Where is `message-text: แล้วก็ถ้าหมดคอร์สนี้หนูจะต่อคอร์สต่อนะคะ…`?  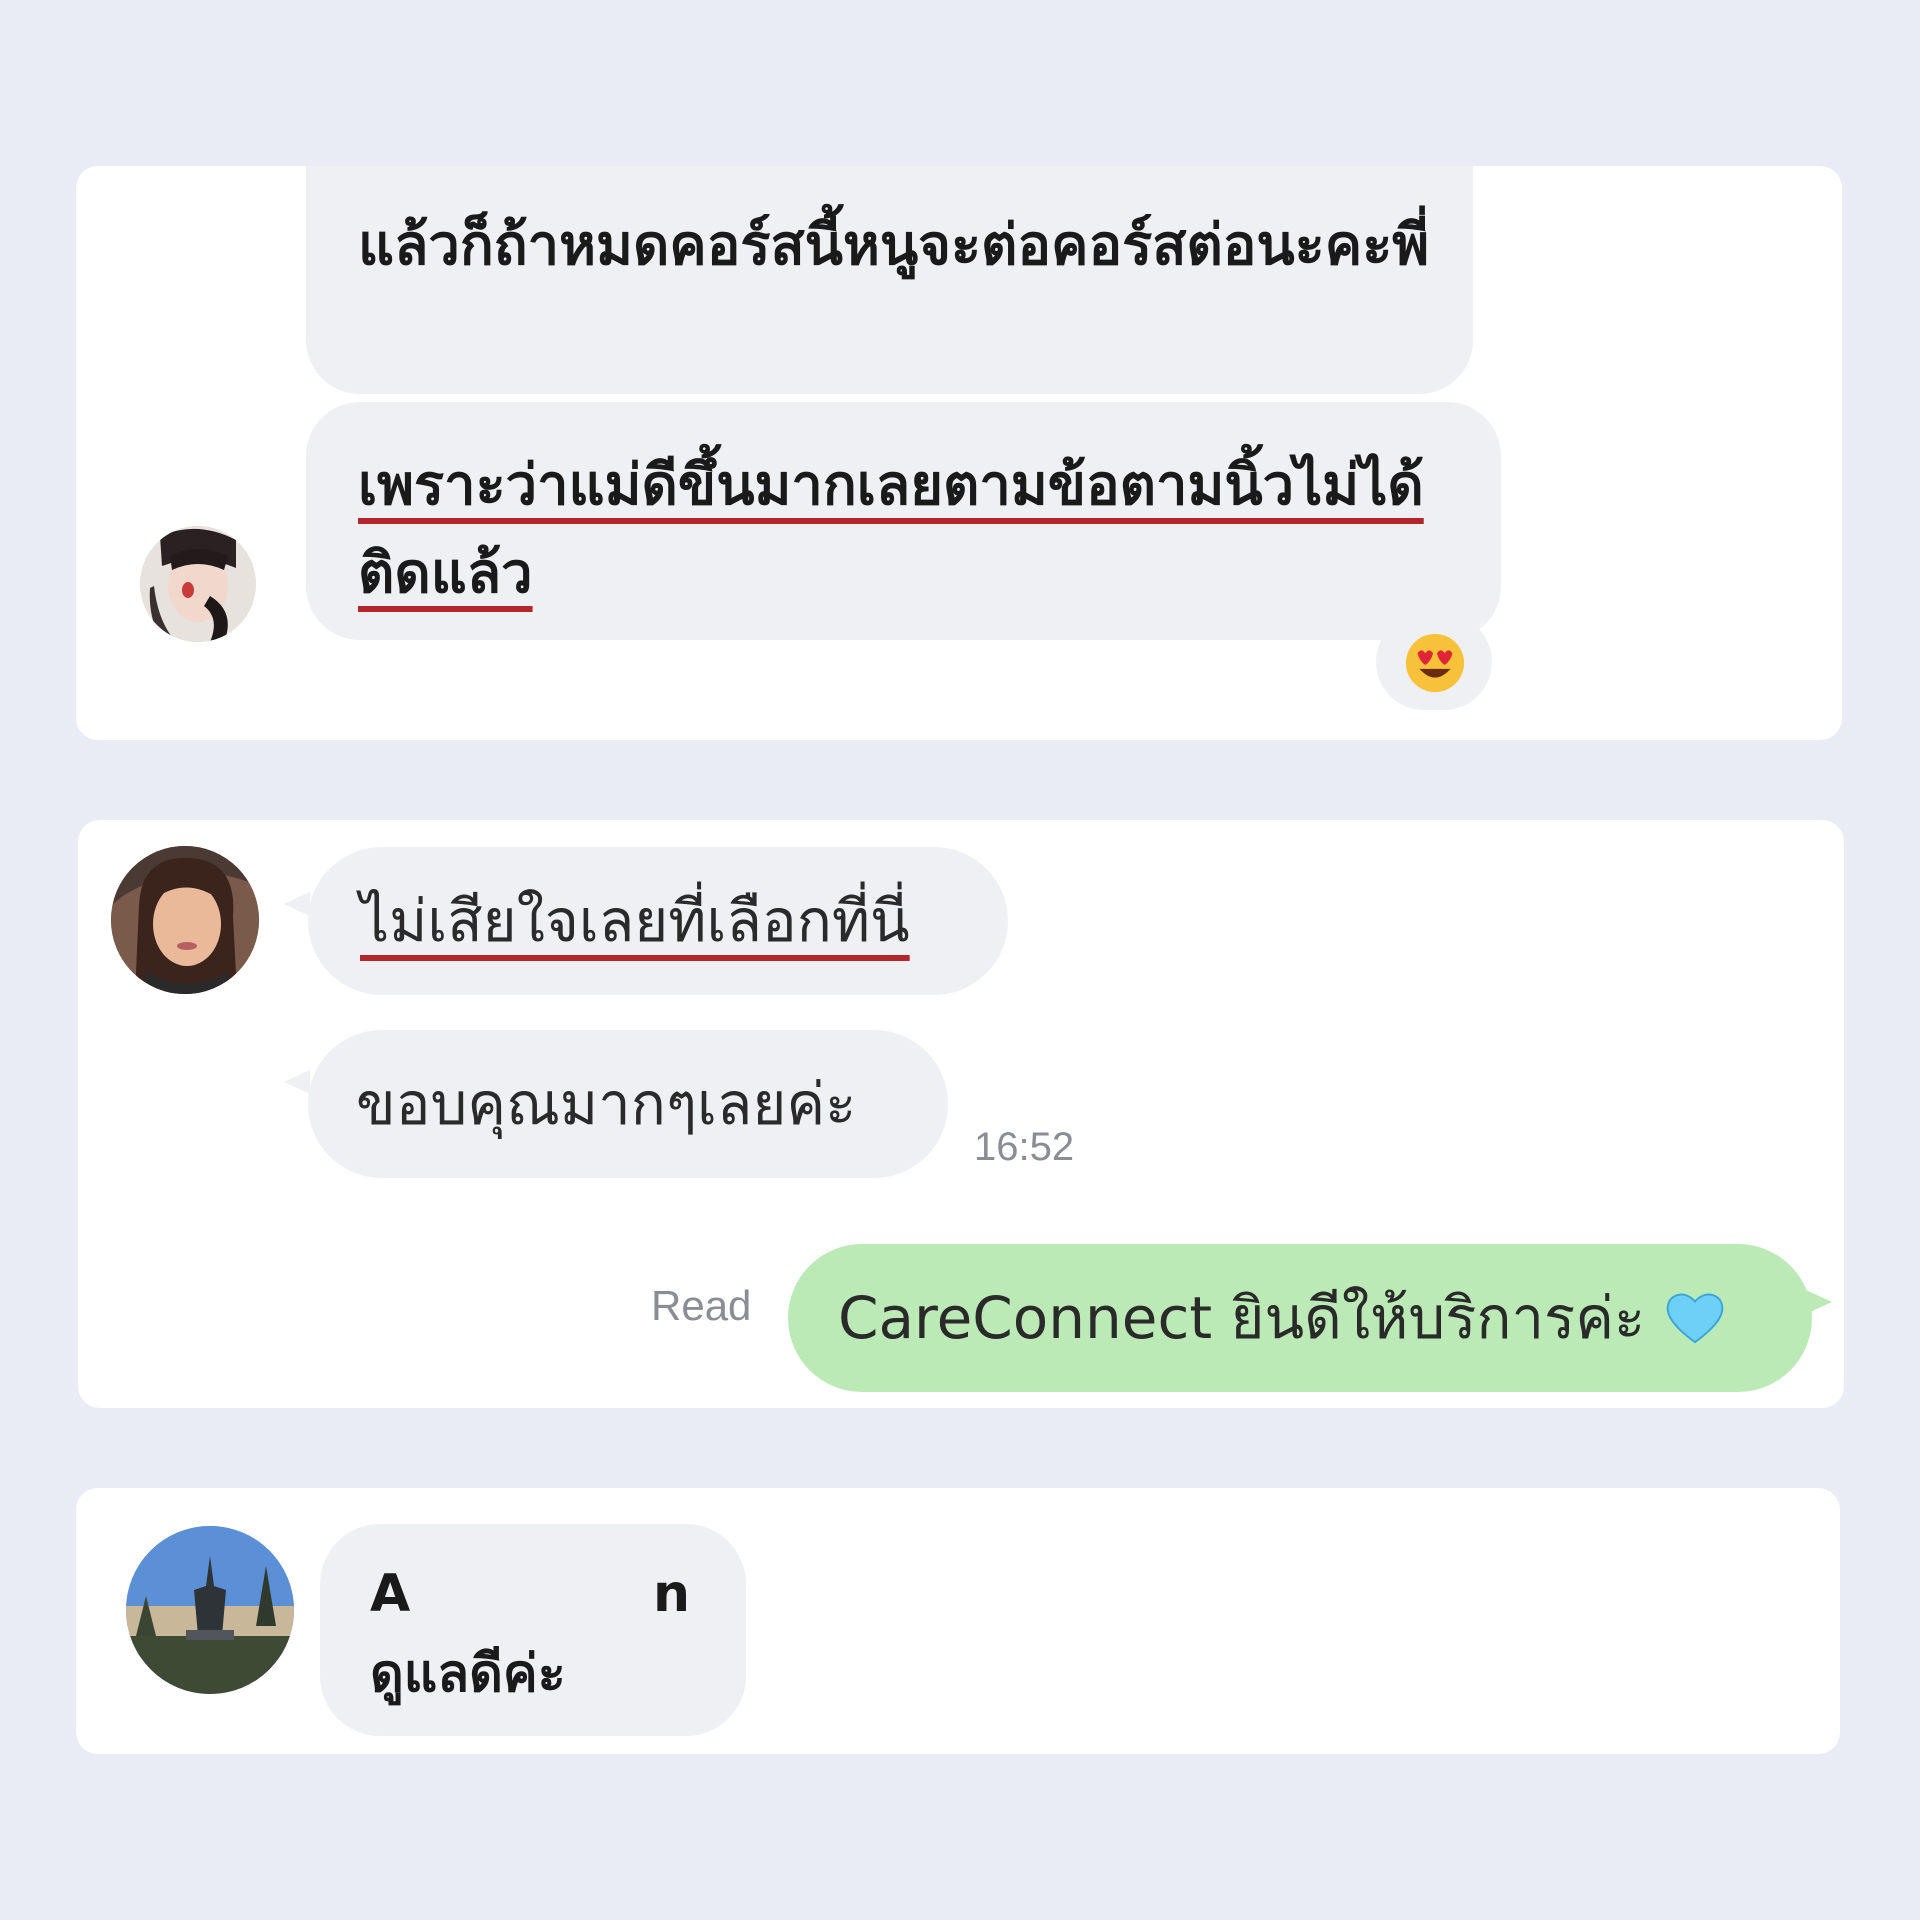 message-text: แล้วก็ถ้าหมดคอร์สนี้หนูจะต่อคอร์สต่อนะคะ… is located at coordinates (894, 245).